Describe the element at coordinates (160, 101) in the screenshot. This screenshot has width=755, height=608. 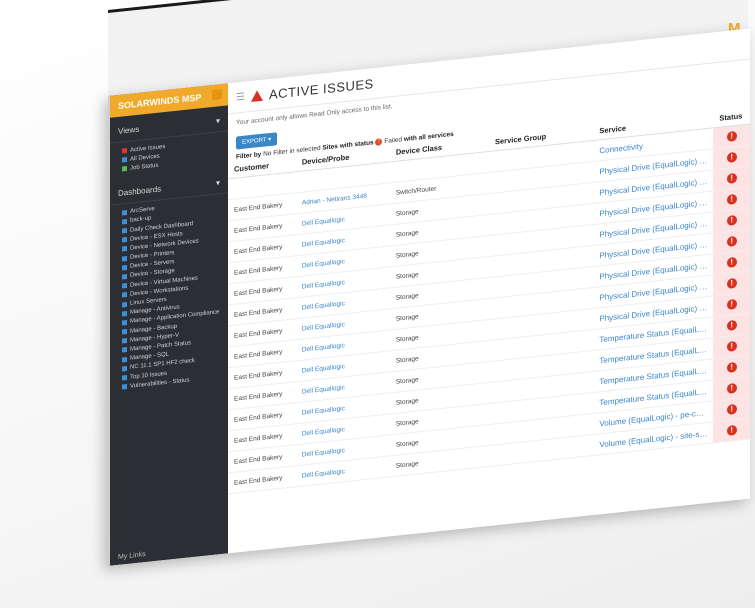
I see `brand-name: SOLARWINDS MSP` at that location.